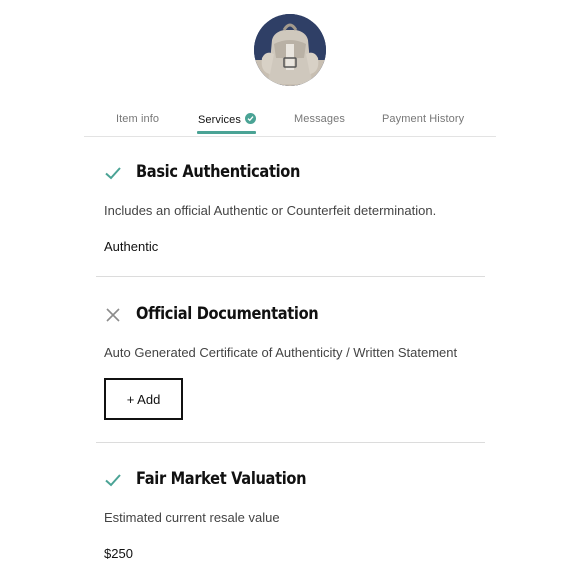  I want to click on item-avatar, so click(290, 50).